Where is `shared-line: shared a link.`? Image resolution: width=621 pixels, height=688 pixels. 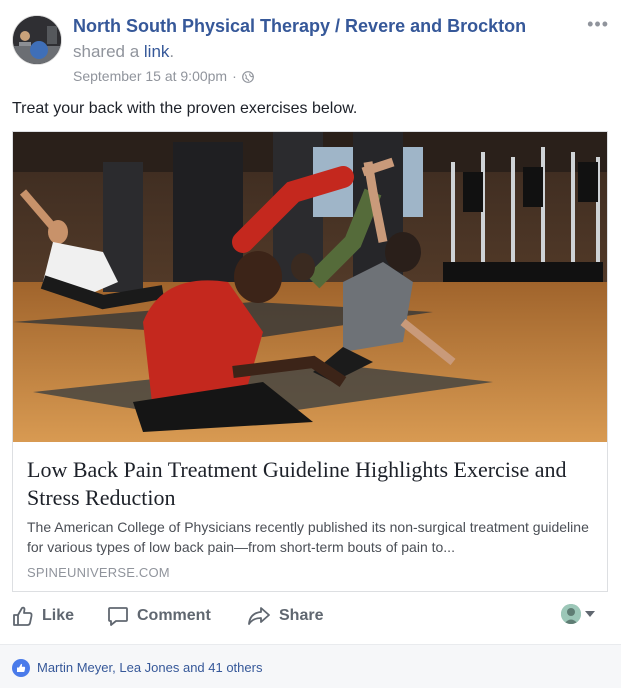 shared-line: shared a link. is located at coordinates (123, 52).